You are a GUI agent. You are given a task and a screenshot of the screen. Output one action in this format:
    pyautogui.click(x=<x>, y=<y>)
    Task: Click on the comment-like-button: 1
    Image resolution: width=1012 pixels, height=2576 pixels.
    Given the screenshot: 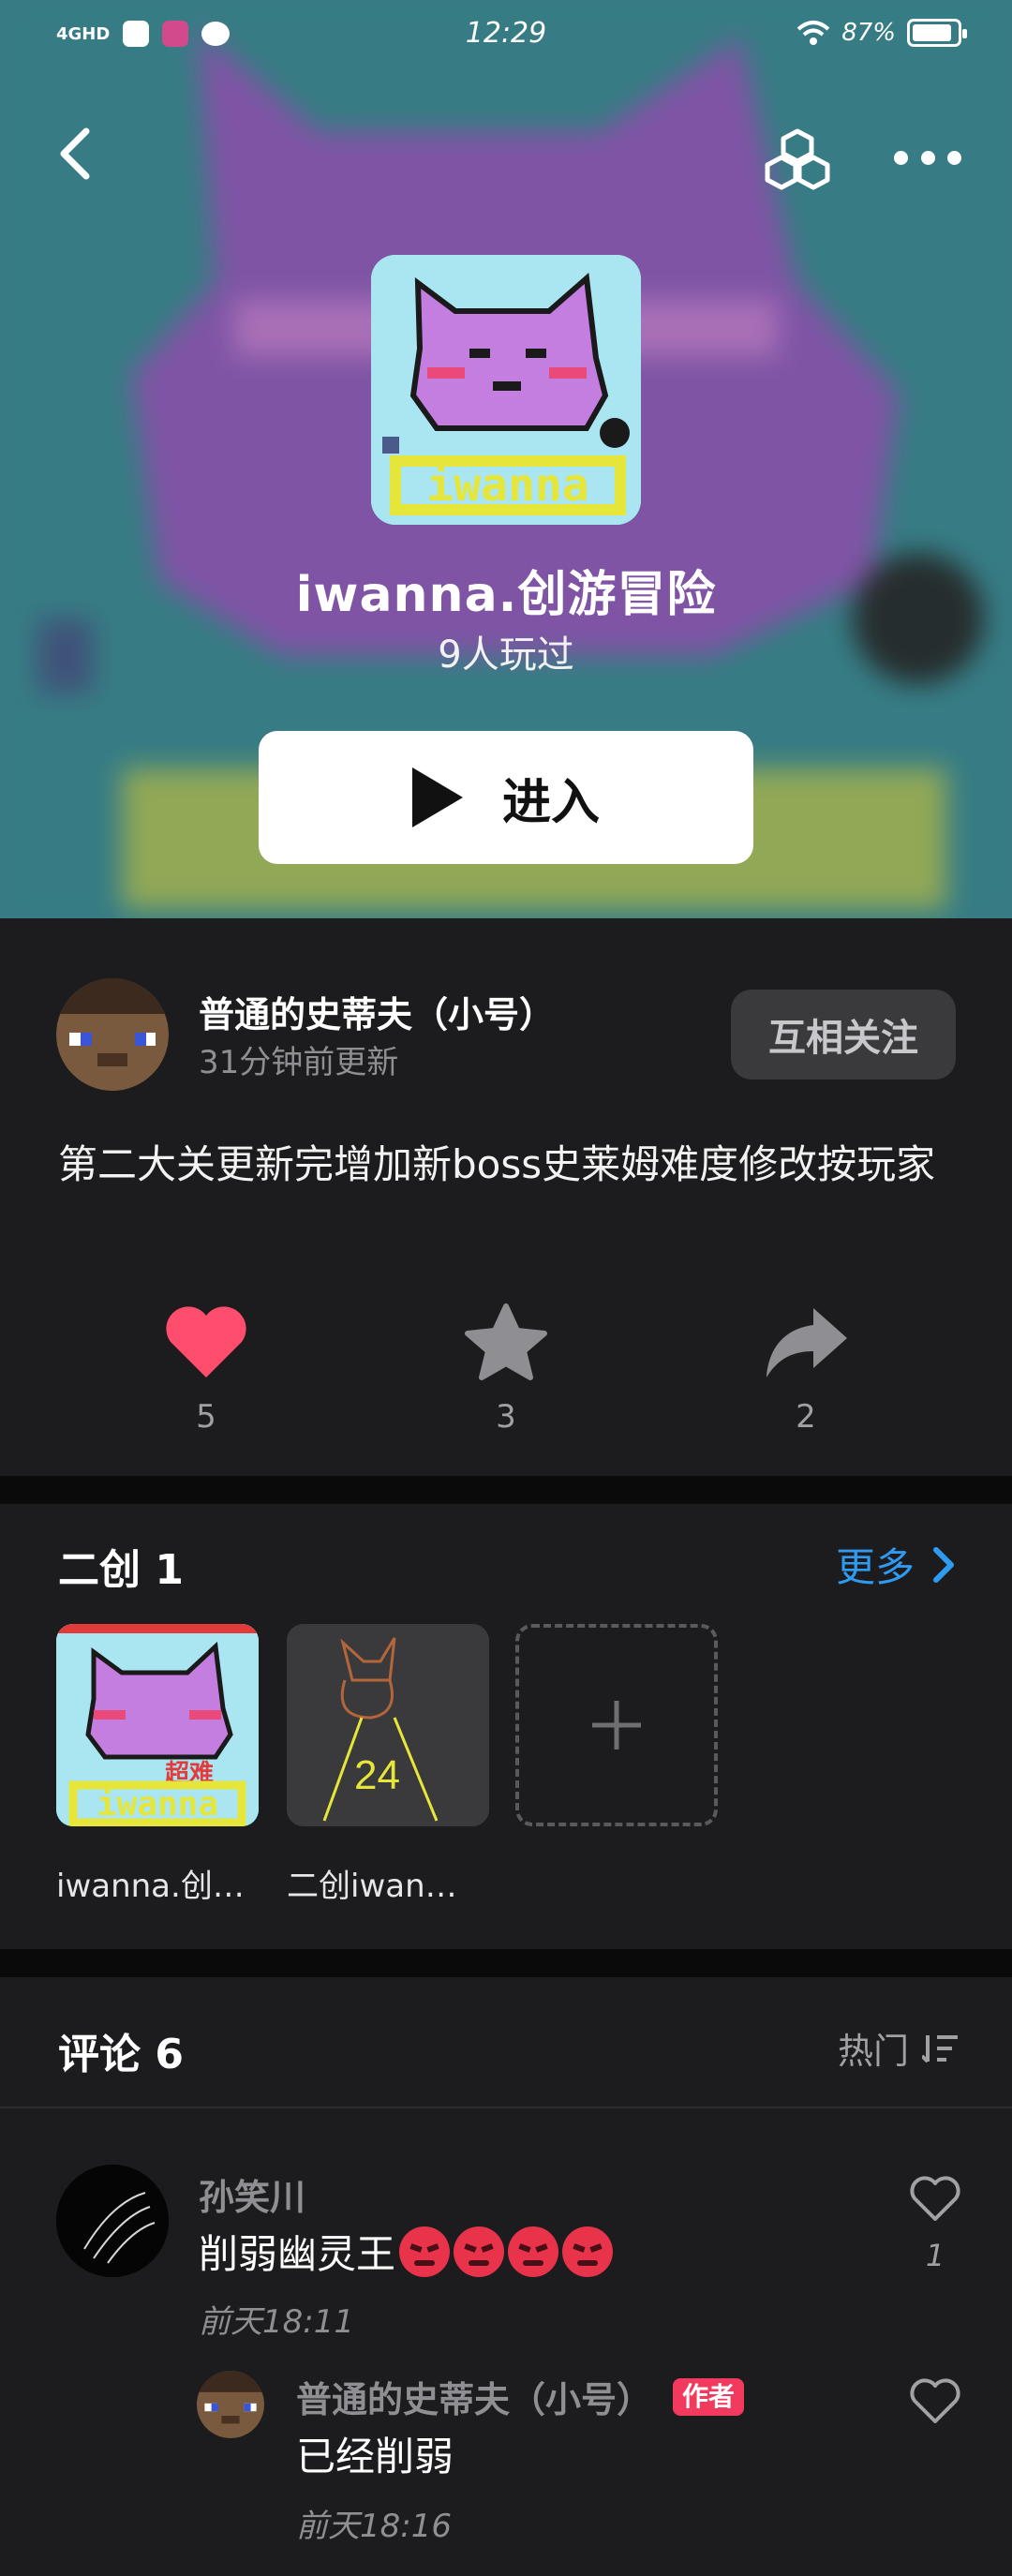 What is the action you would take?
    pyautogui.click(x=935, y=2224)
    